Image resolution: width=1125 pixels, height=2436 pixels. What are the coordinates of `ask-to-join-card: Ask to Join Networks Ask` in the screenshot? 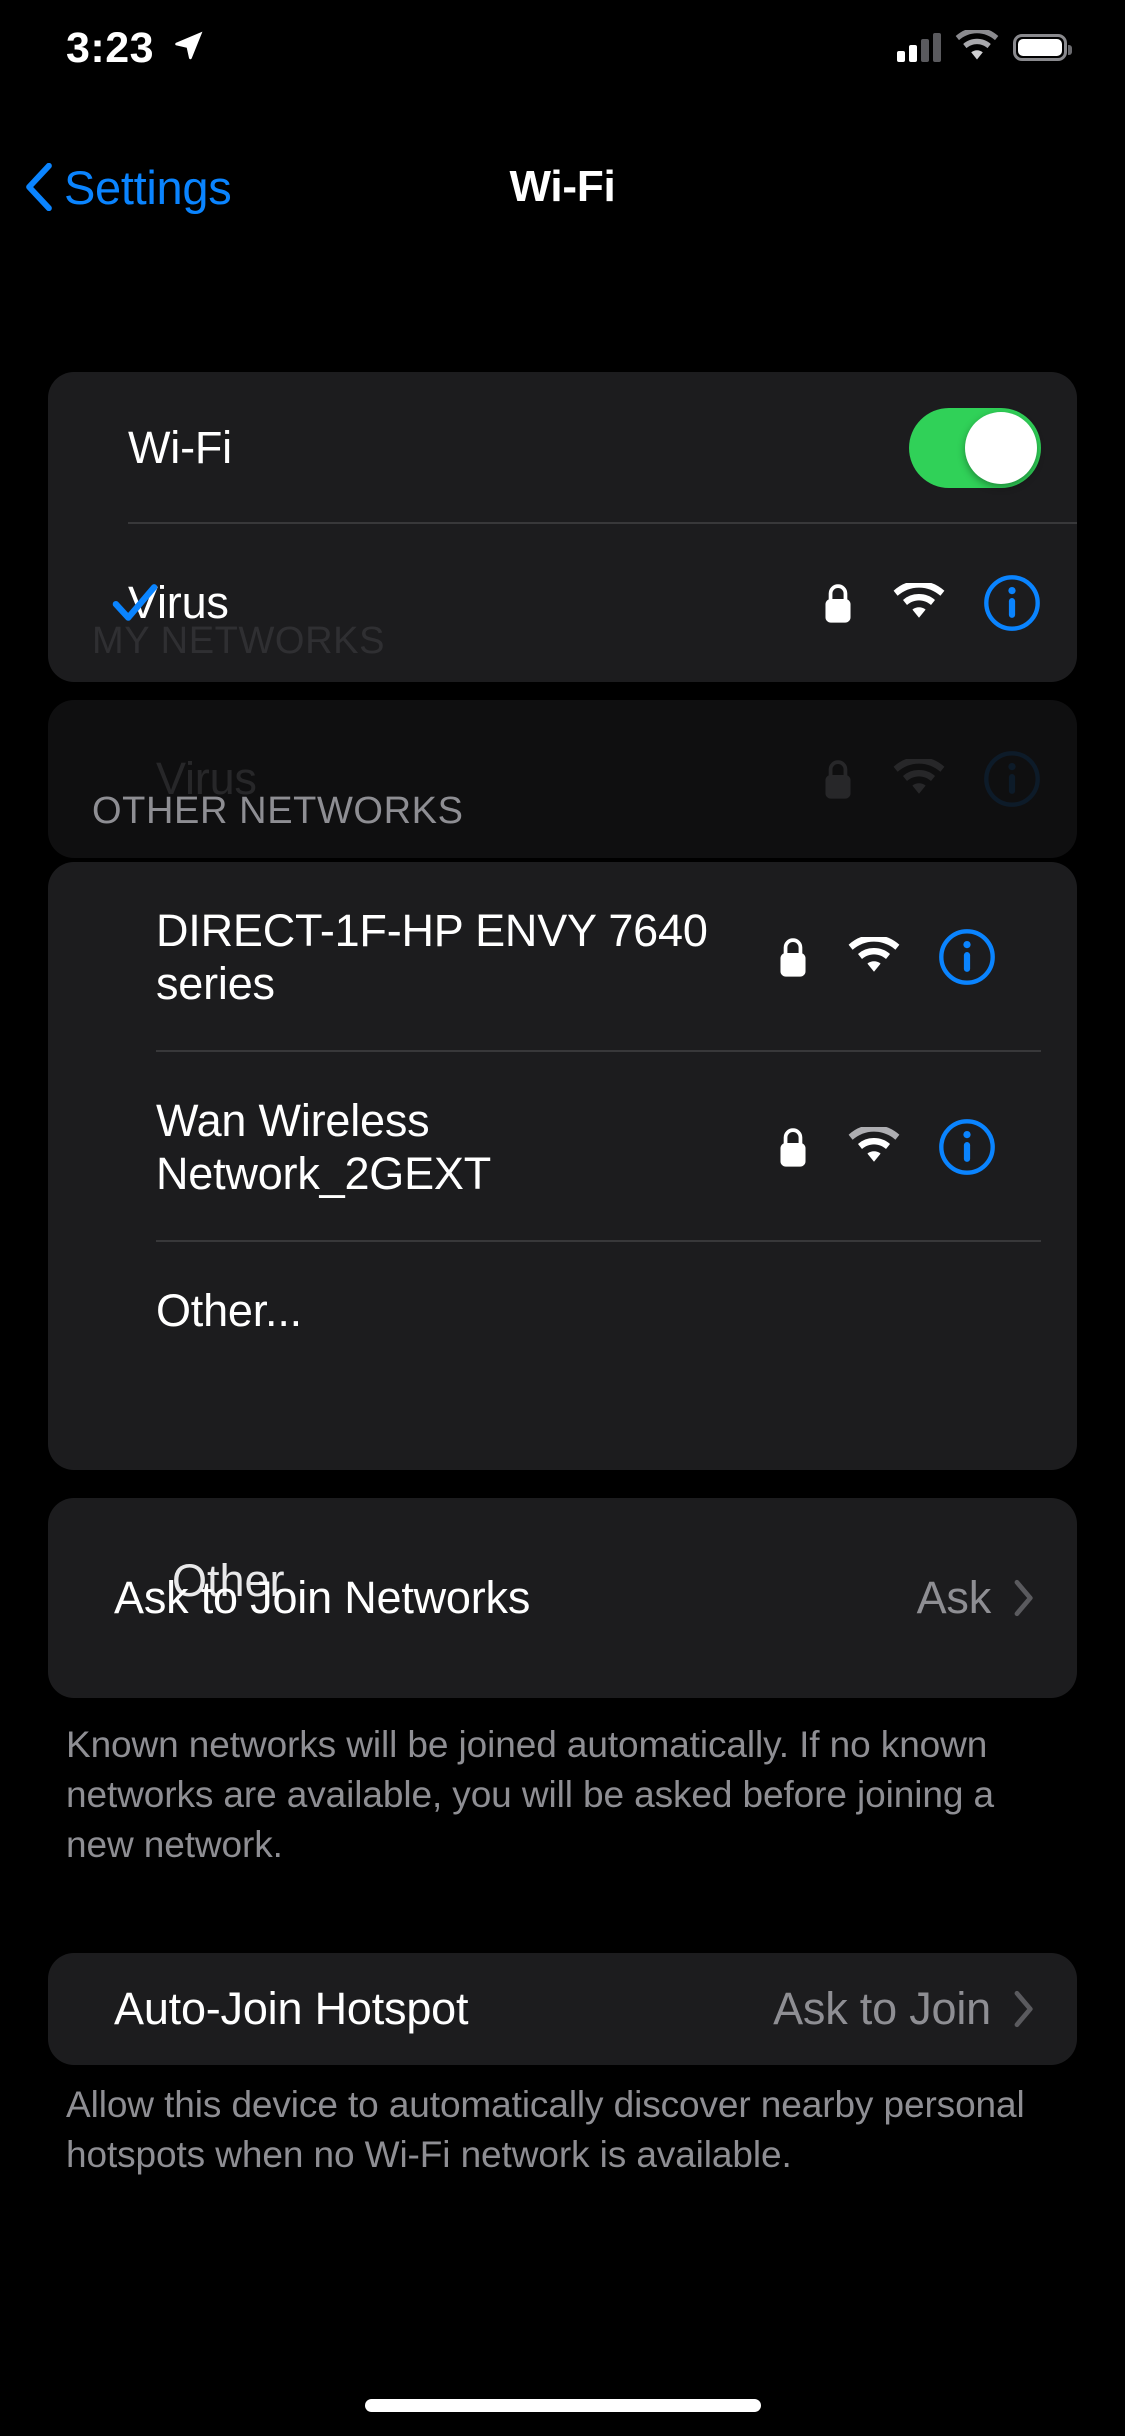 It's located at (562, 1598).